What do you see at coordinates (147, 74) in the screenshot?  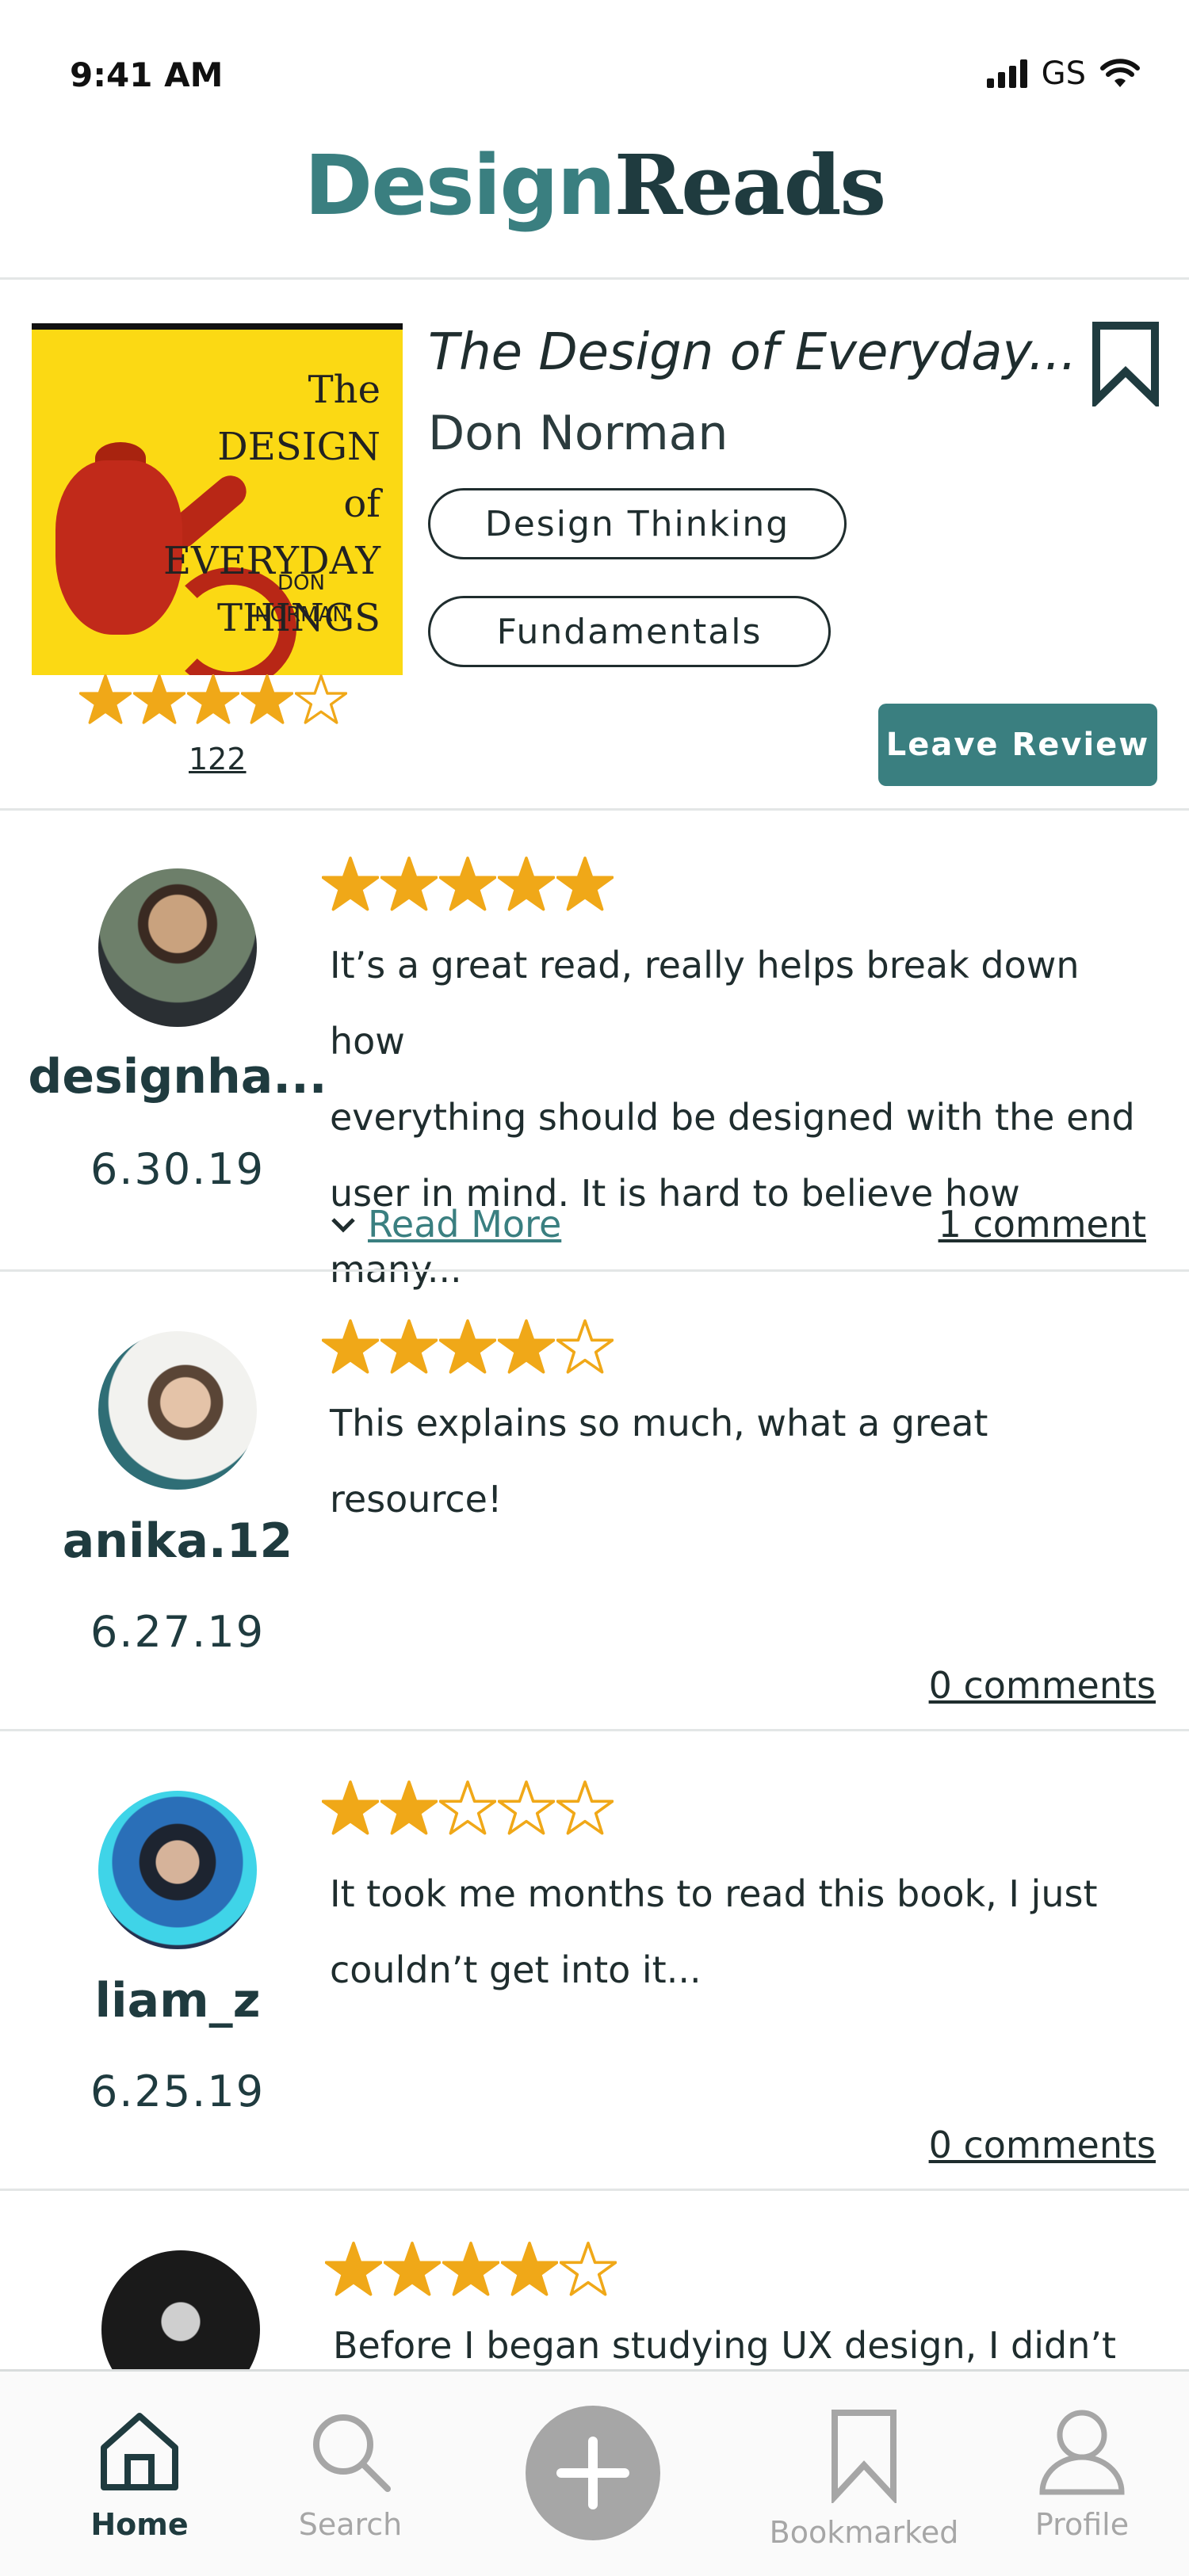 I see `status-time: 9:41 AM` at bounding box center [147, 74].